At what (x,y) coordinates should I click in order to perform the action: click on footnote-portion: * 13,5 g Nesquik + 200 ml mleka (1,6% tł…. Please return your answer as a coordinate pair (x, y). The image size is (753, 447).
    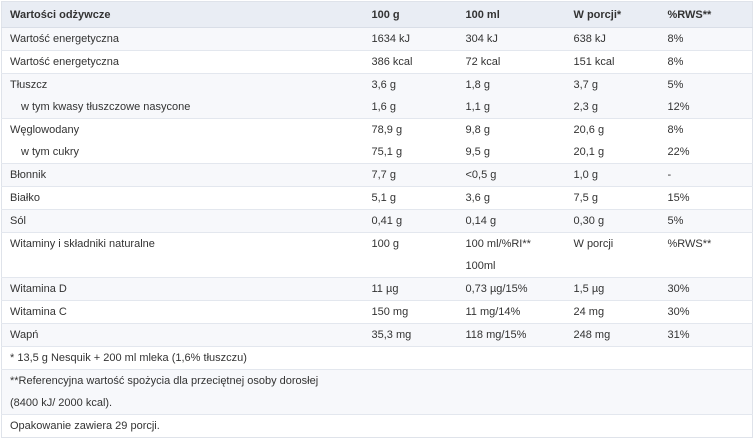
    Looking at the image, I should click on (377, 358).